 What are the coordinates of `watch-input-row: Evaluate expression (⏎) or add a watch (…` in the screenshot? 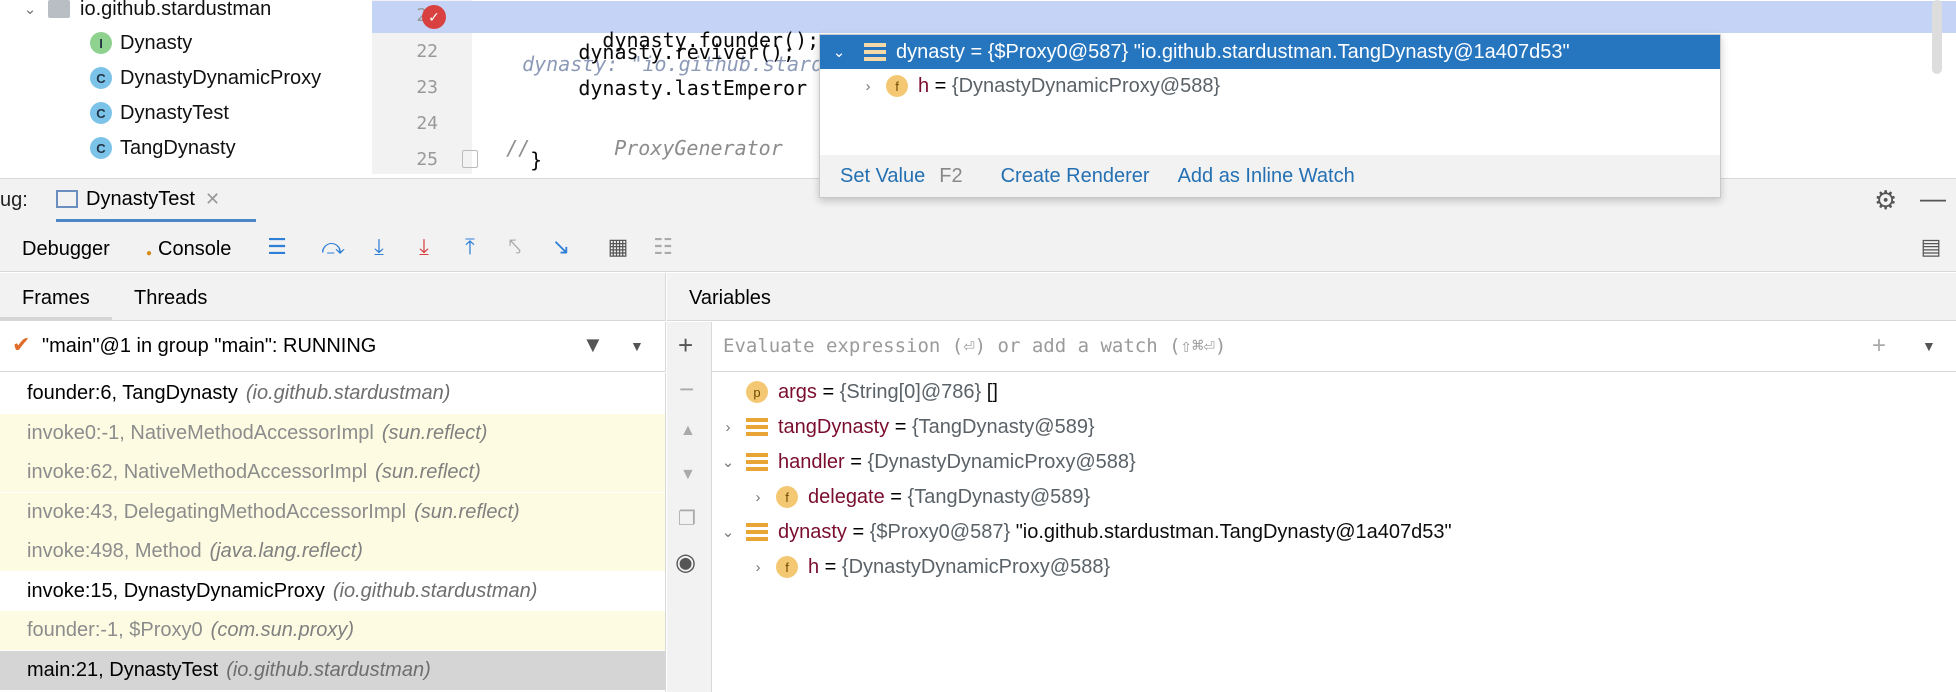 It's located at (1334, 347).